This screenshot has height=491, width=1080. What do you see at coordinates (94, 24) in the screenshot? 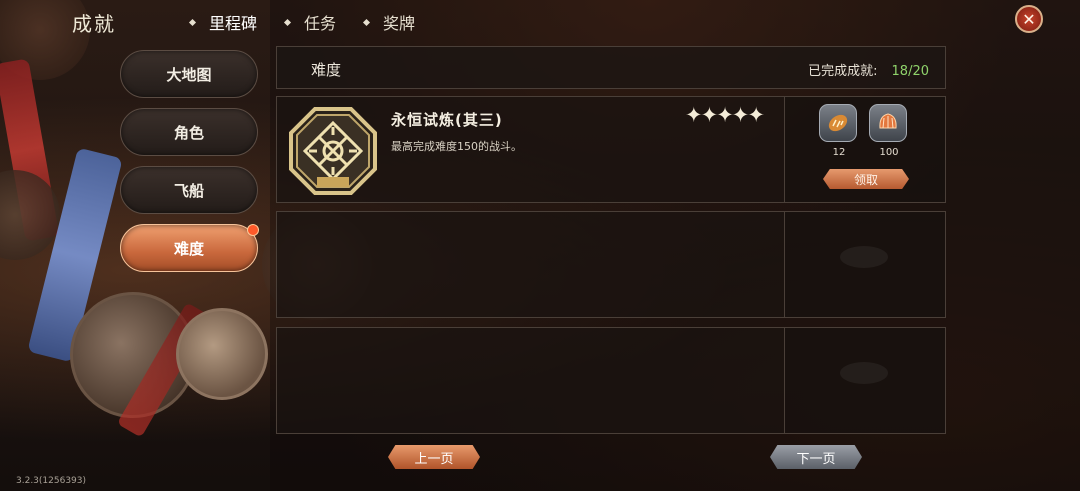
I see `page-title: 成就` at bounding box center [94, 24].